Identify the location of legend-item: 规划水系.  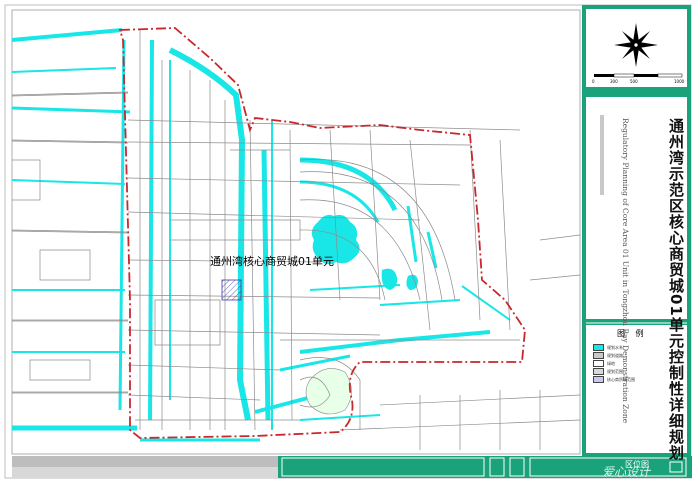
(608, 347).